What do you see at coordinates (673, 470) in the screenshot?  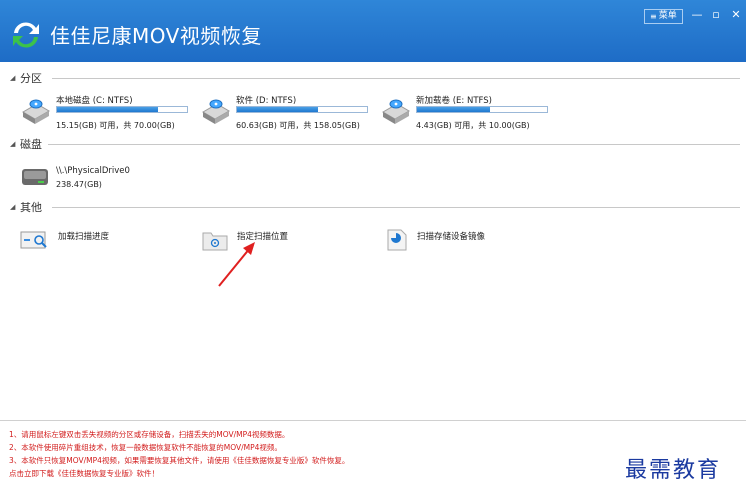 I see `watermark-text: 最需教育` at bounding box center [673, 470].